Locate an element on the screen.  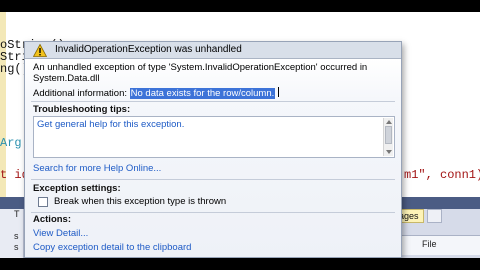
break-on-exception-label: Break when this exception type is thrown is located at coordinates (140, 201).